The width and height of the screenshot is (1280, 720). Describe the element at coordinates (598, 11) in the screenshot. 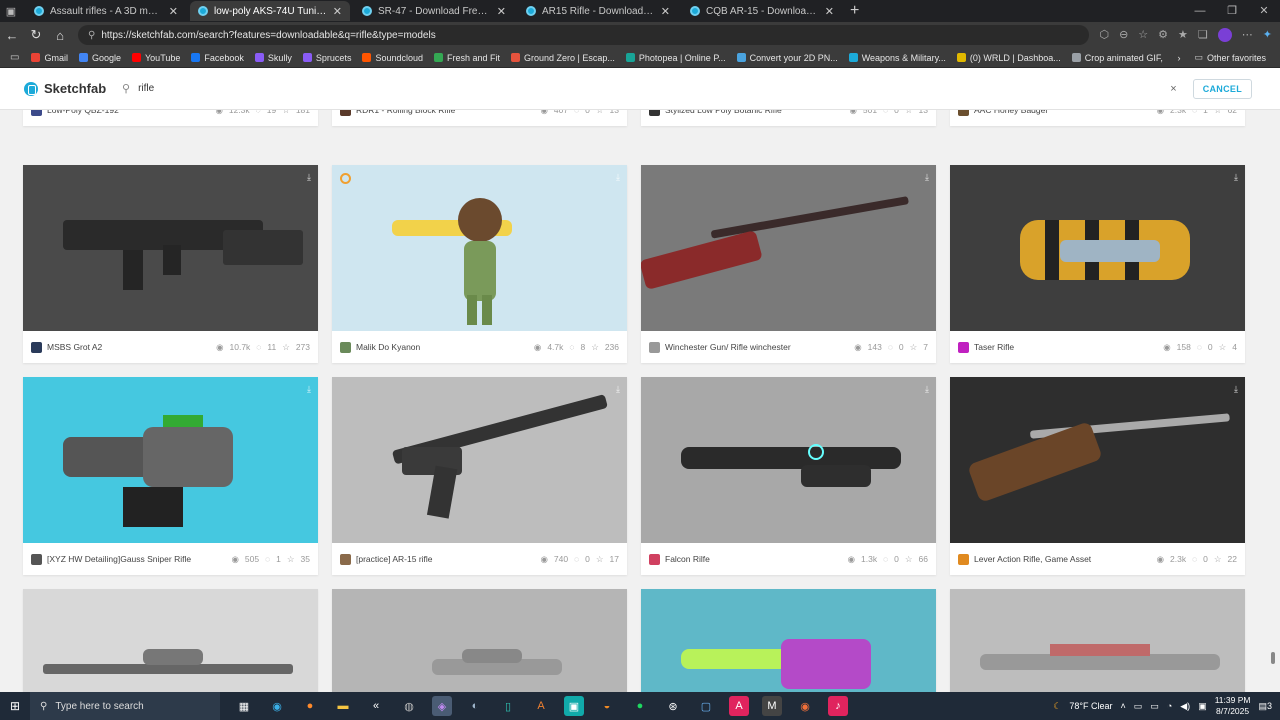

I see `browser-tab: AR15 Rifle - Download Free 3D m ✕` at that location.